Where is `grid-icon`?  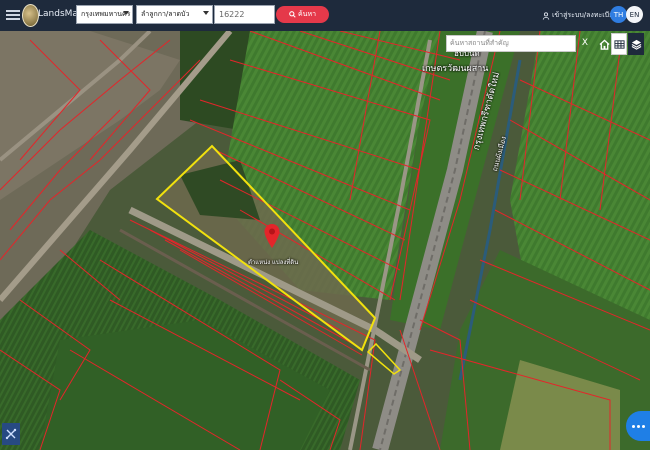 grid-icon is located at coordinates (619, 44).